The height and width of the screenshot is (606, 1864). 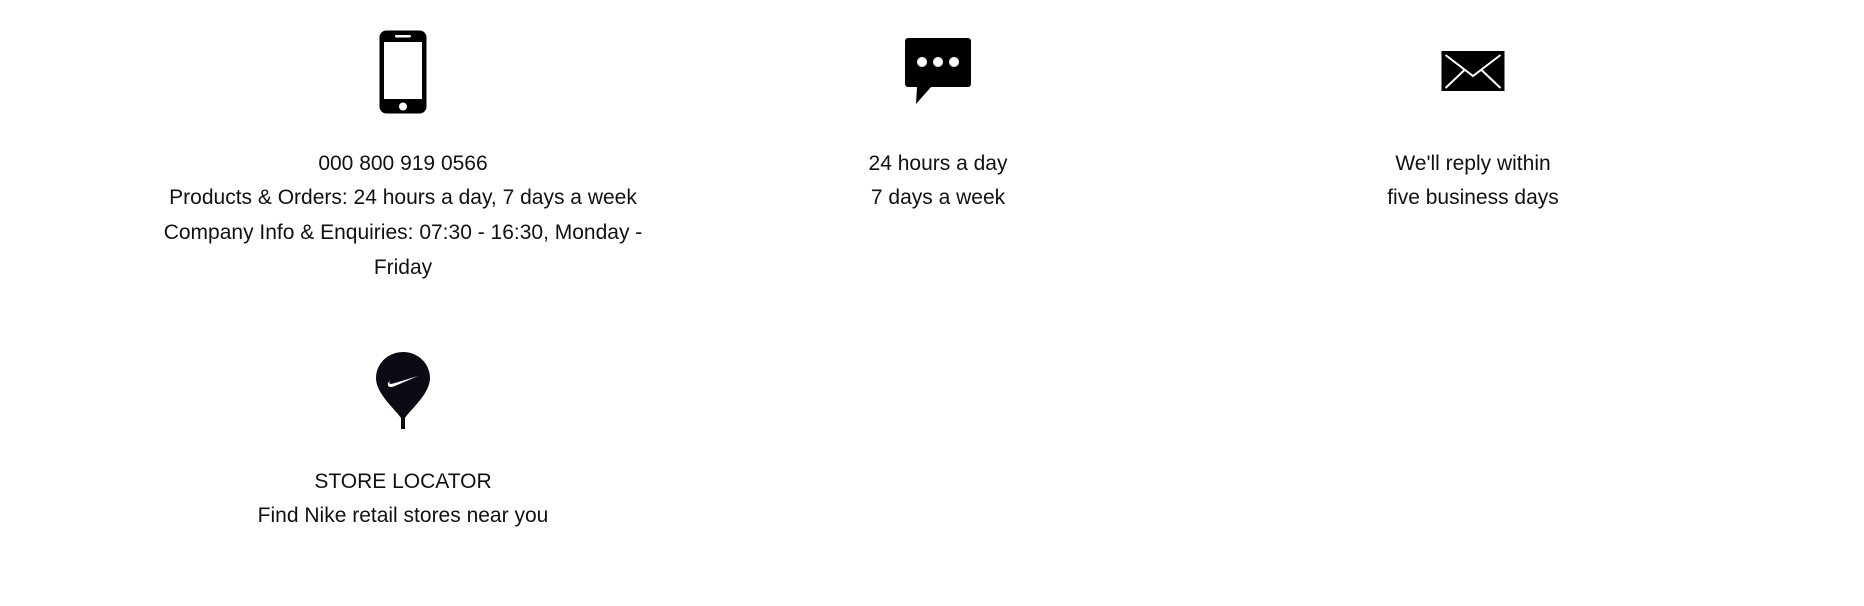 I want to click on chat-contact-section: 24 hours a day 7 days a week, so click(x=938, y=145).